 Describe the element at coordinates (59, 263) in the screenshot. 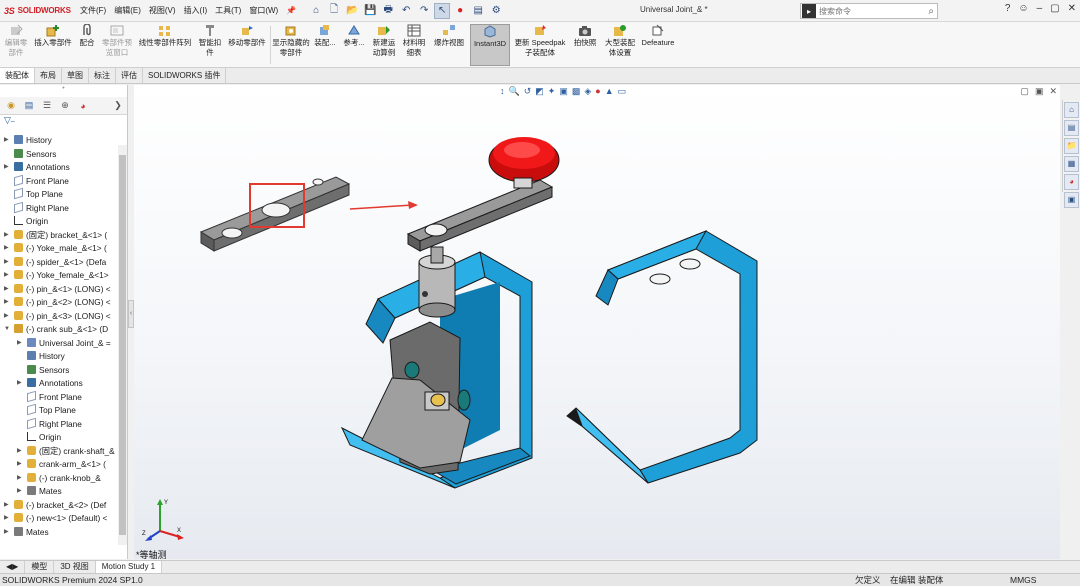

I see `tree-item: ▶ (-) spider_&<1> (Defa` at that location.